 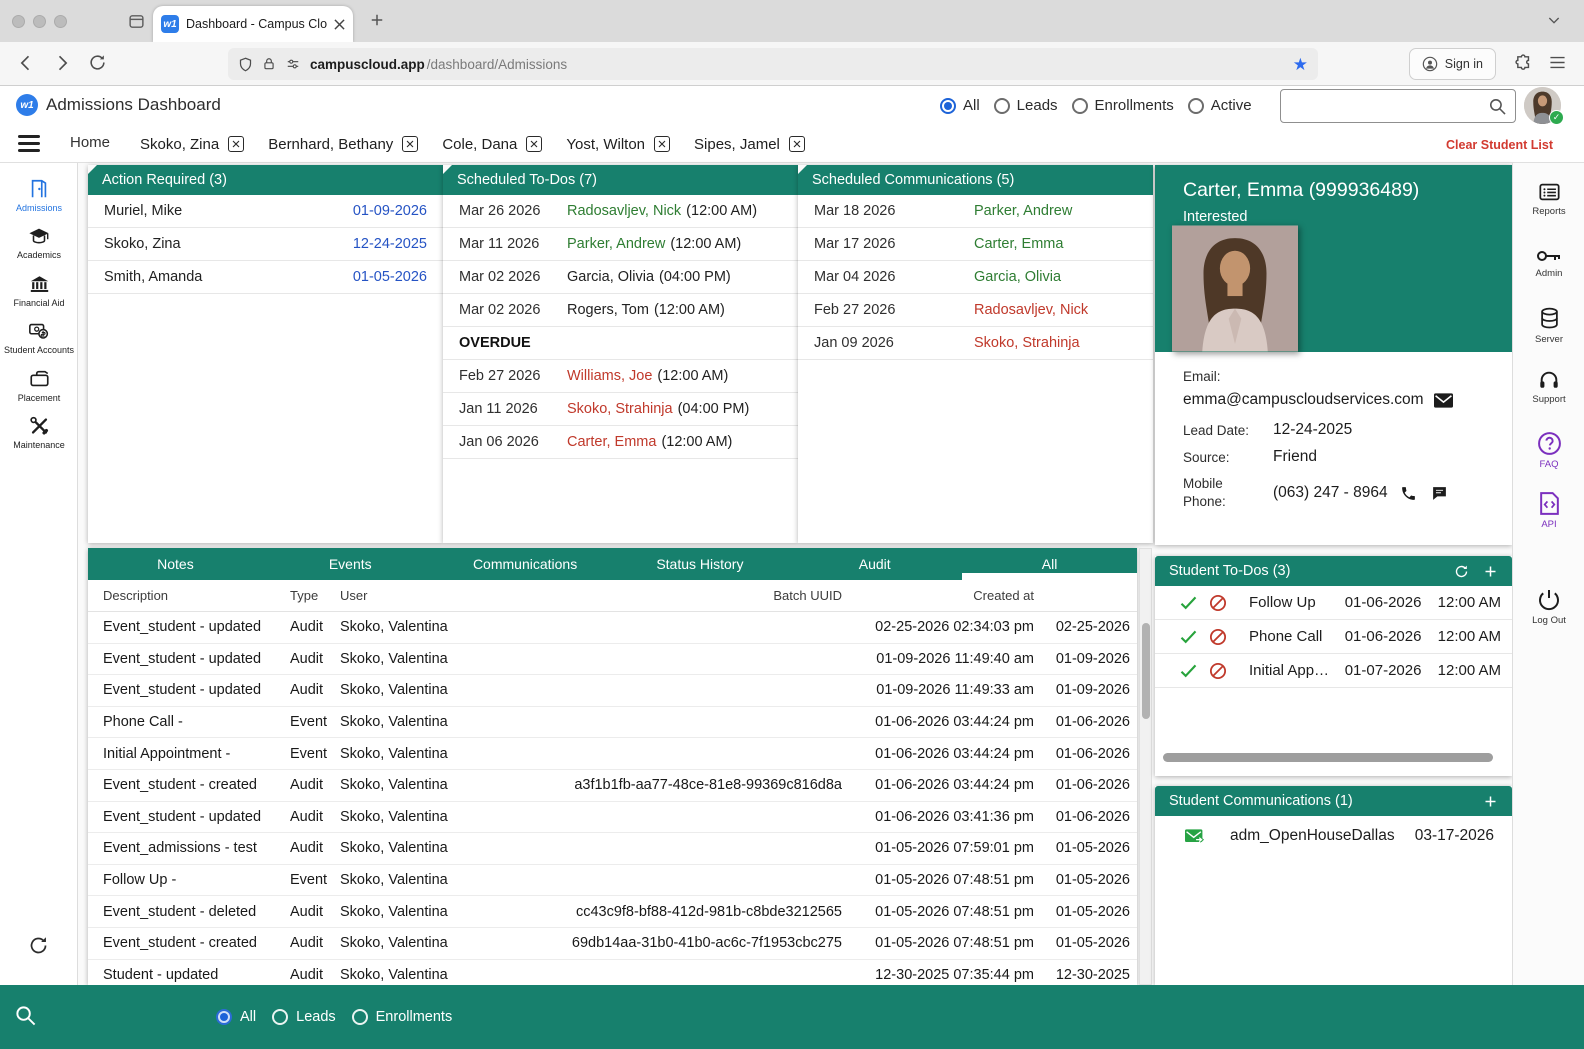 What do you see at coordinates (26, 63) in the screenshot?
I see `back-button` at bounding box center [26, 63].